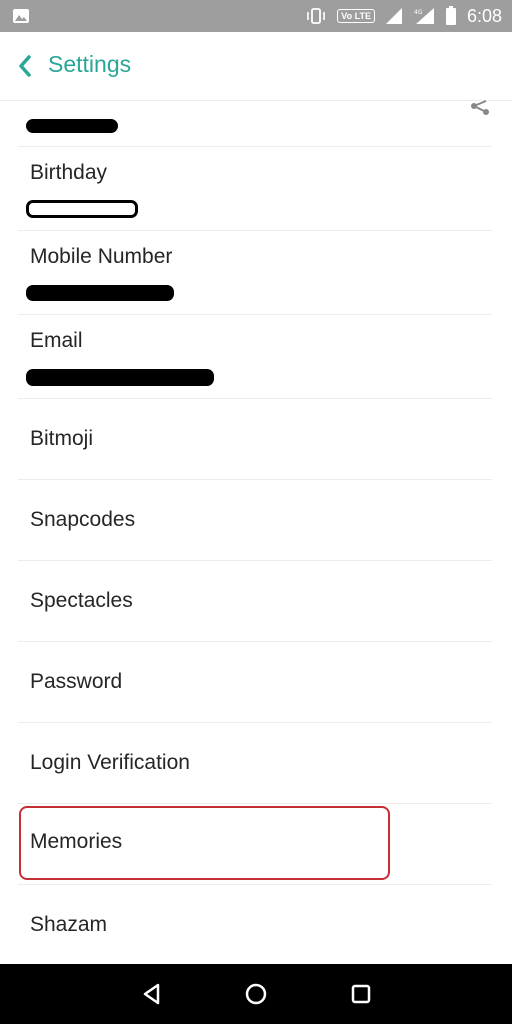 This screenshot has height=1024, width=512. What do you see at coordinates (356, 16) in the screenshot?
I see `network-badge: Vo LTE` at bounding box center [356, 16].